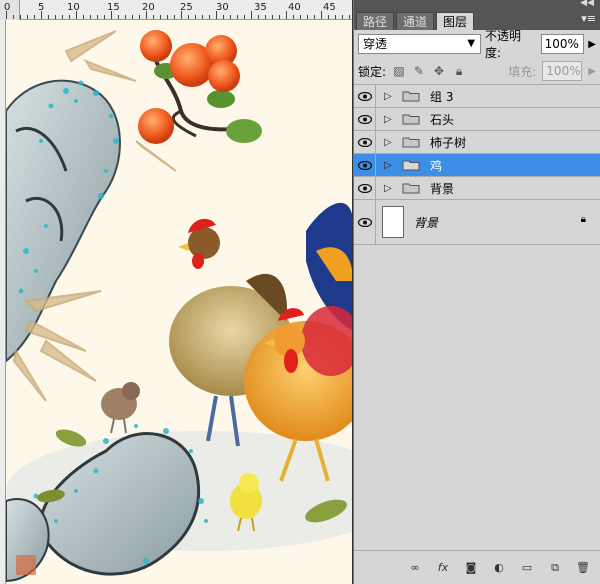 Image resolution: width=600 pixels, height=584 pixels. What do you see at coordinates (477, 222) in the screenshot?
I see `layer-row-background: 背景 🔒︎` at bounding box center [477, 222].